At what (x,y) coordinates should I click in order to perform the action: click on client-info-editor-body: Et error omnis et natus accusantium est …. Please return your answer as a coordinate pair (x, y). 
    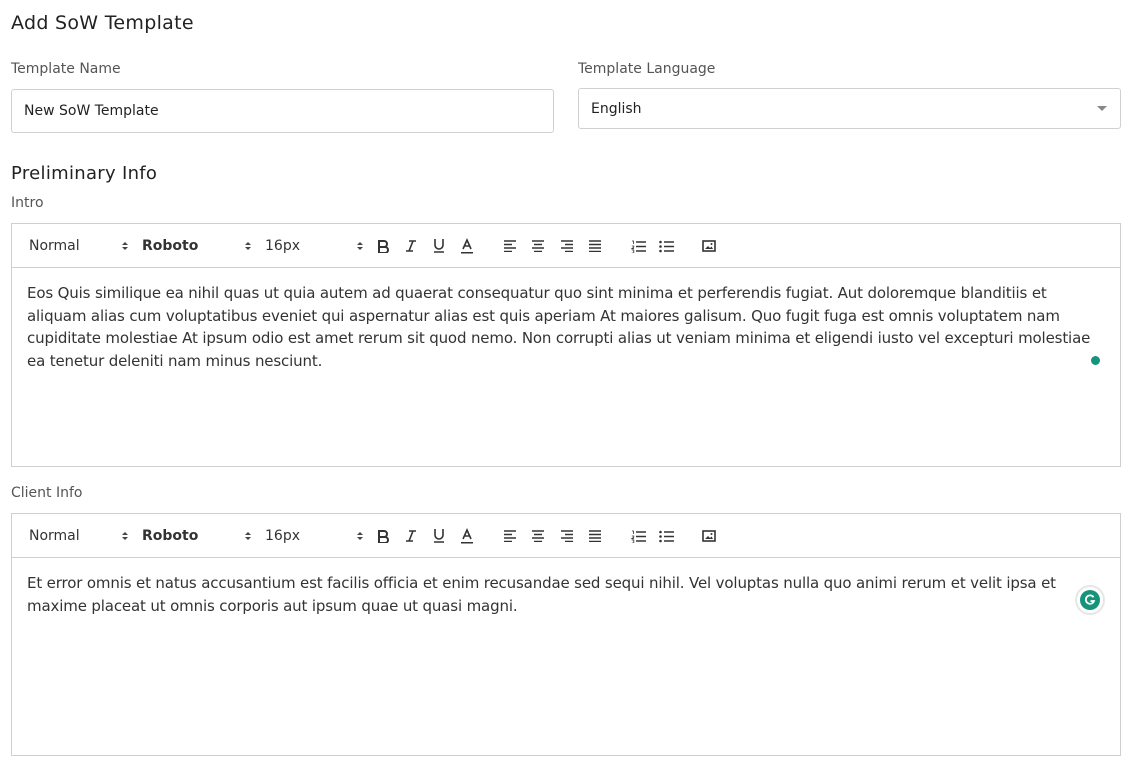
    Looking at the image, I should click on (566, 594).